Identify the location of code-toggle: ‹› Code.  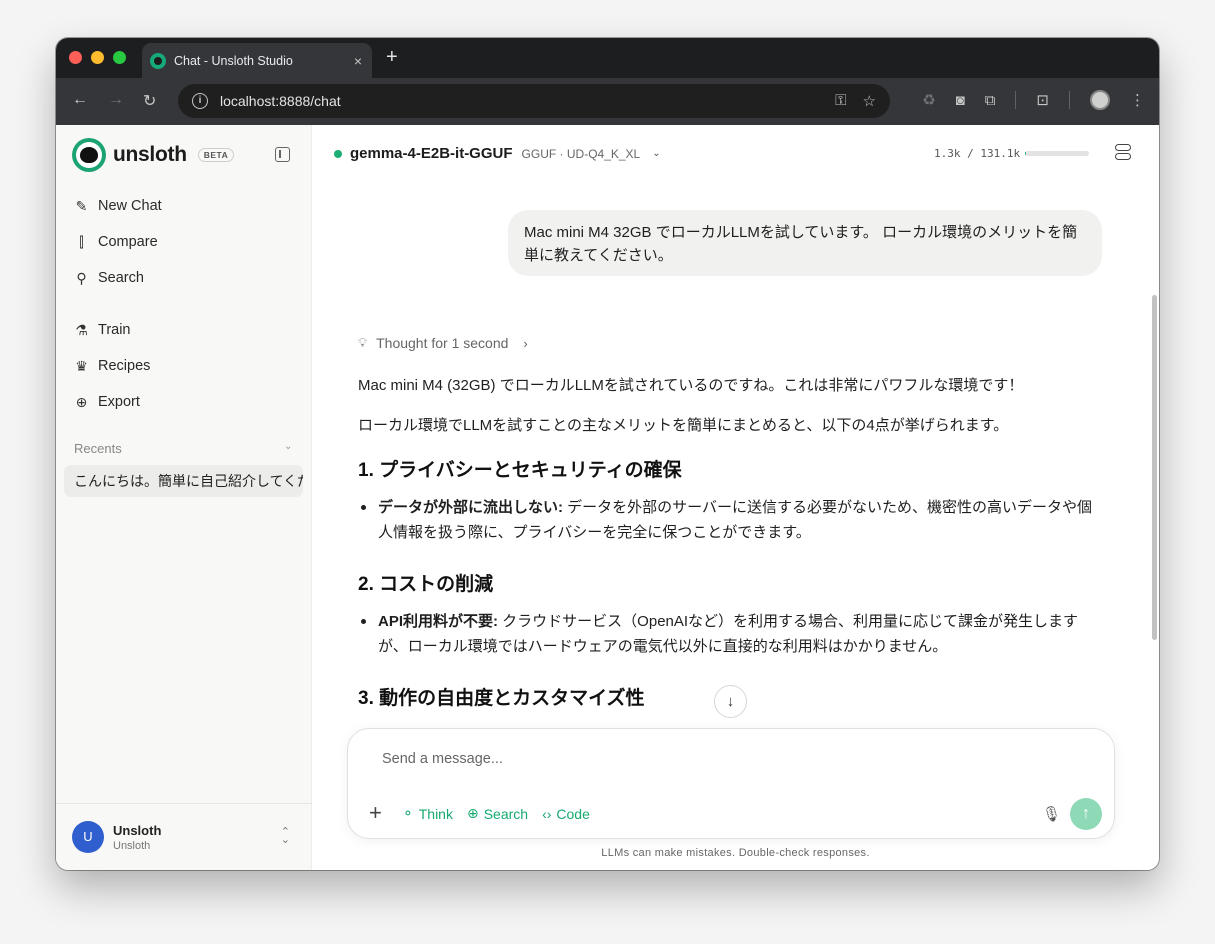
(566, 813).